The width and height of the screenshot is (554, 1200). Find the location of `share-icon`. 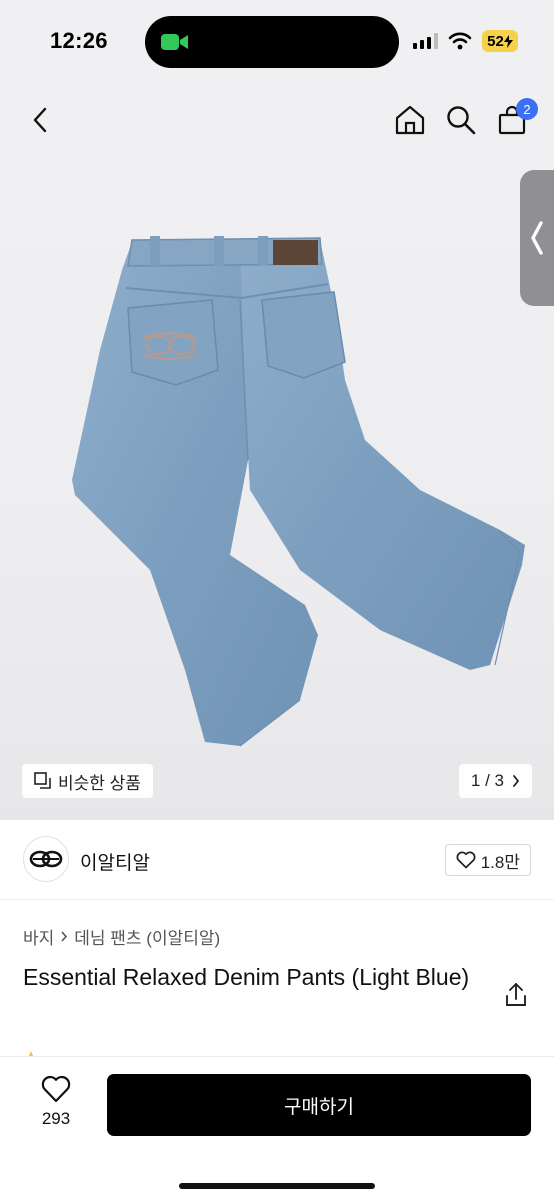

share-icon is located at coordinates (516, 994).